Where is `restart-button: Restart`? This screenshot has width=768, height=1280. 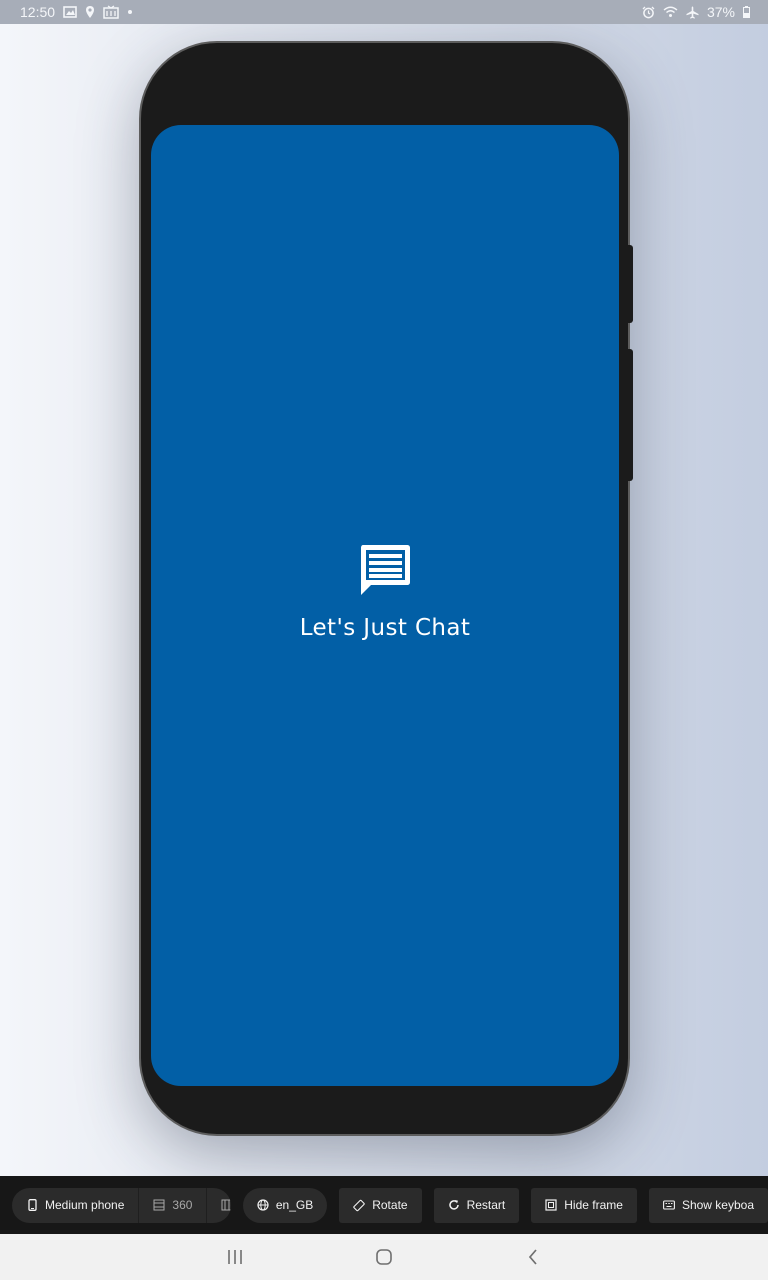
restart-button: Restart is located at coordinates (476, 1205).